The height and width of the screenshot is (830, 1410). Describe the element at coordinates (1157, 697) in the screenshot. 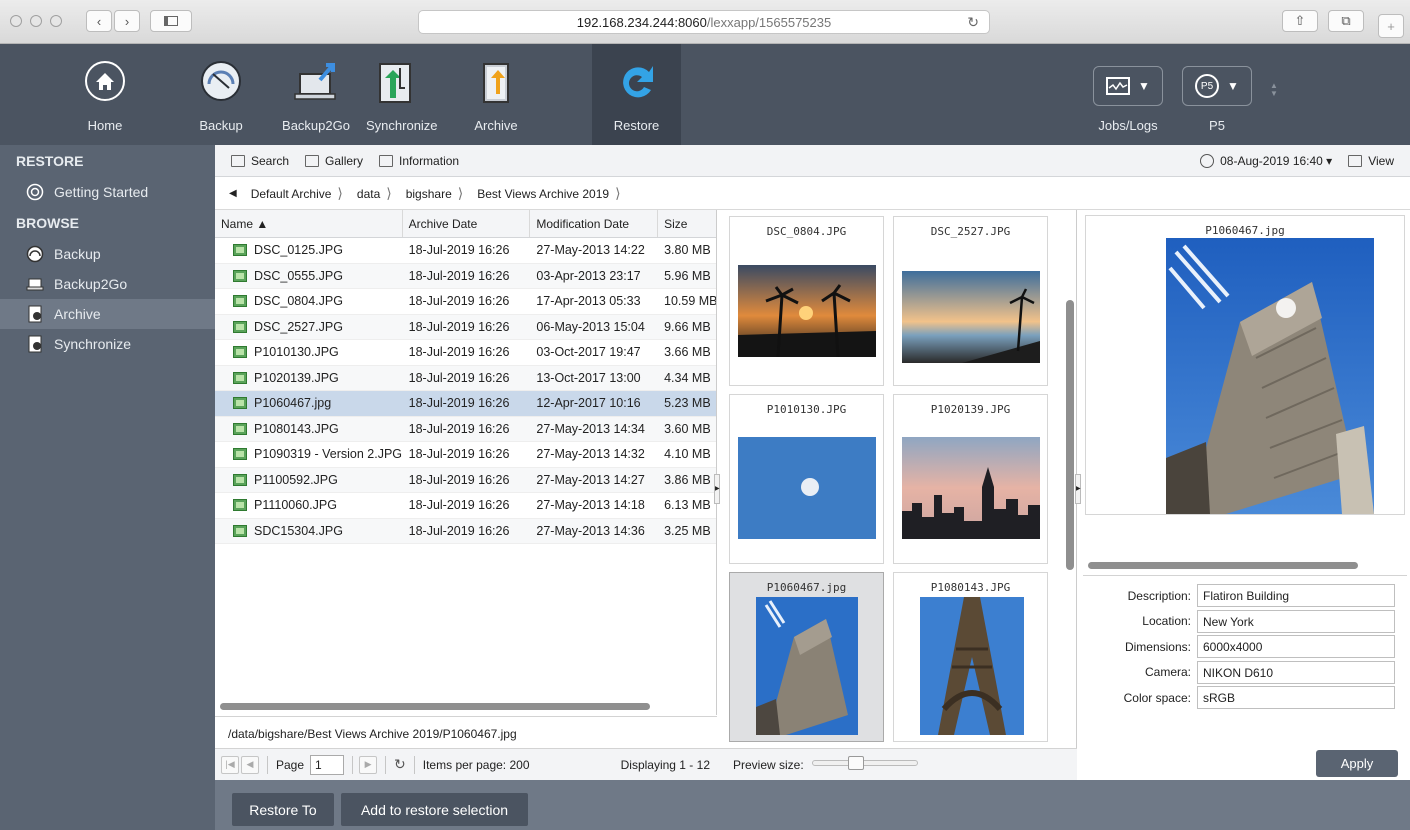

I see `metadata-label: Color space:` at that location.